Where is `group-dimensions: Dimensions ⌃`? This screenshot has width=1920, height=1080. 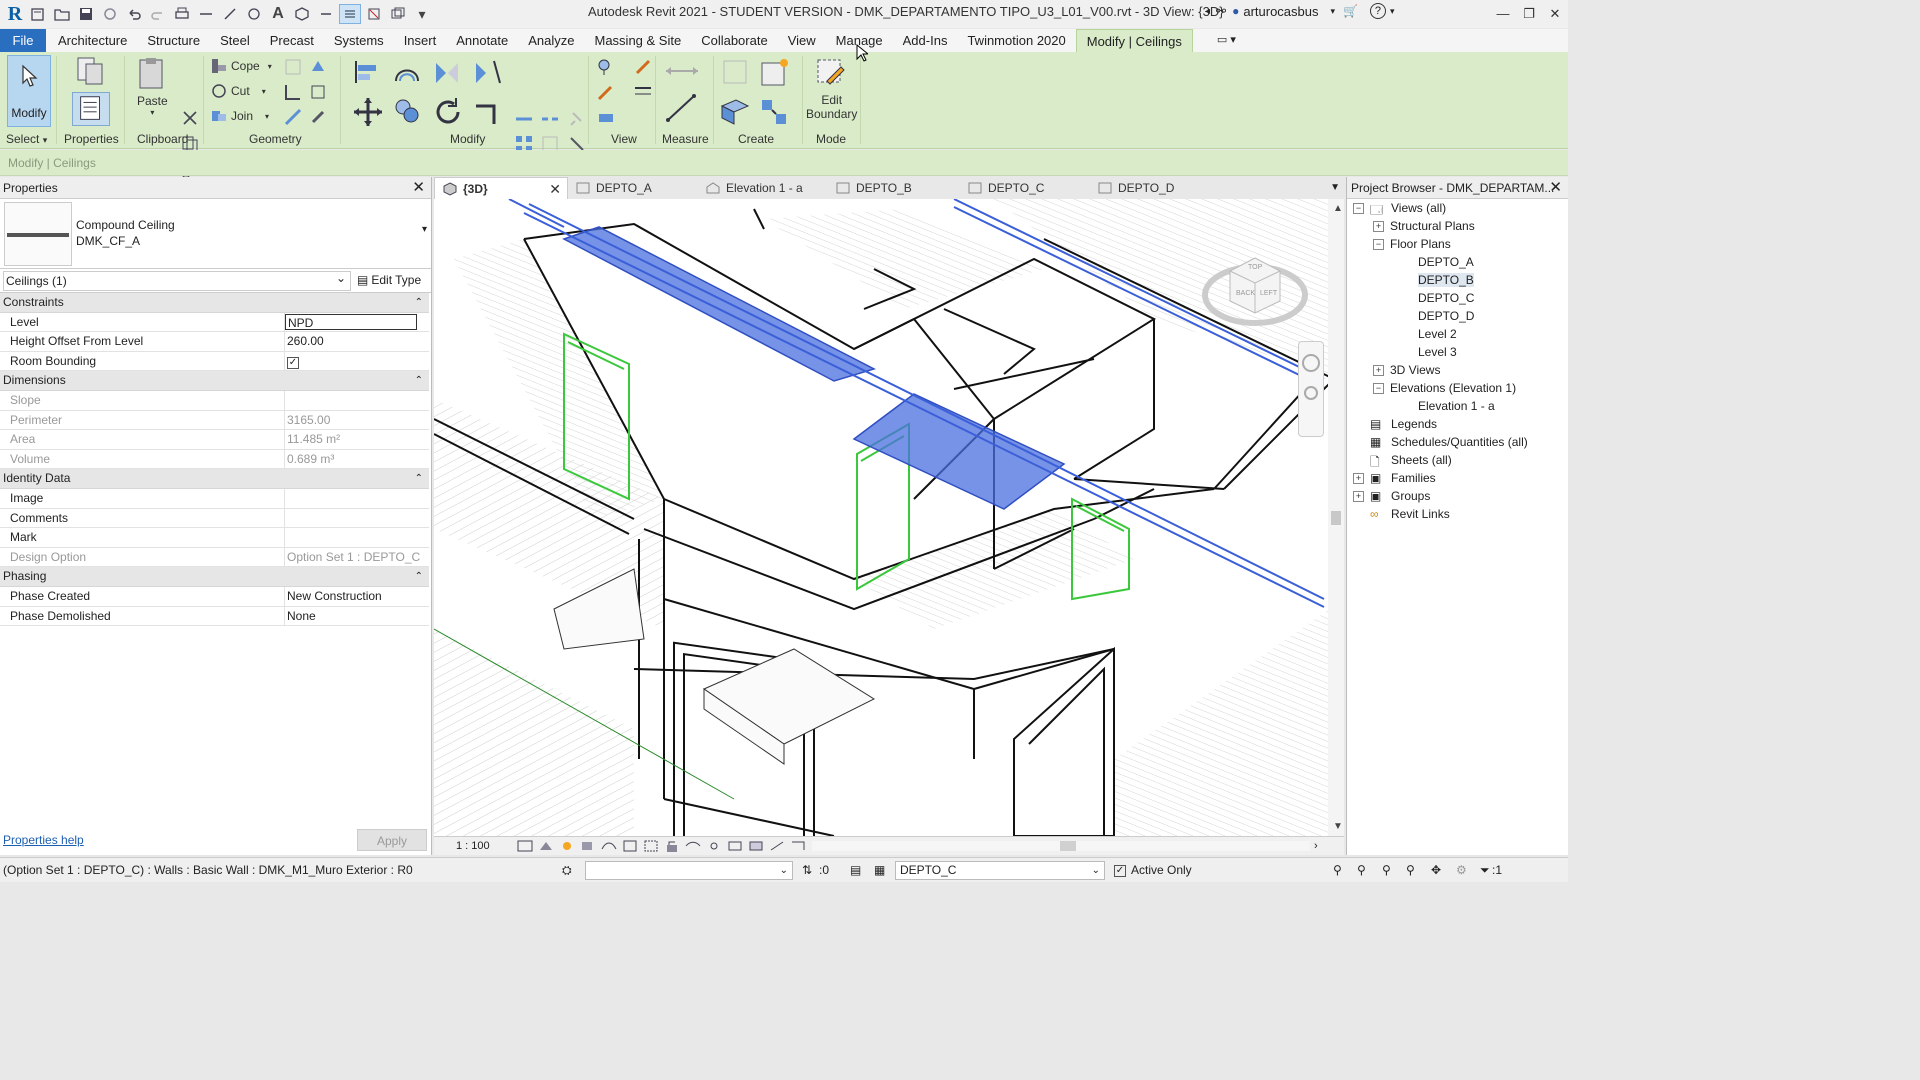
group-dimensions: Dimensions ⌃ is located at coordinates (214, 381).